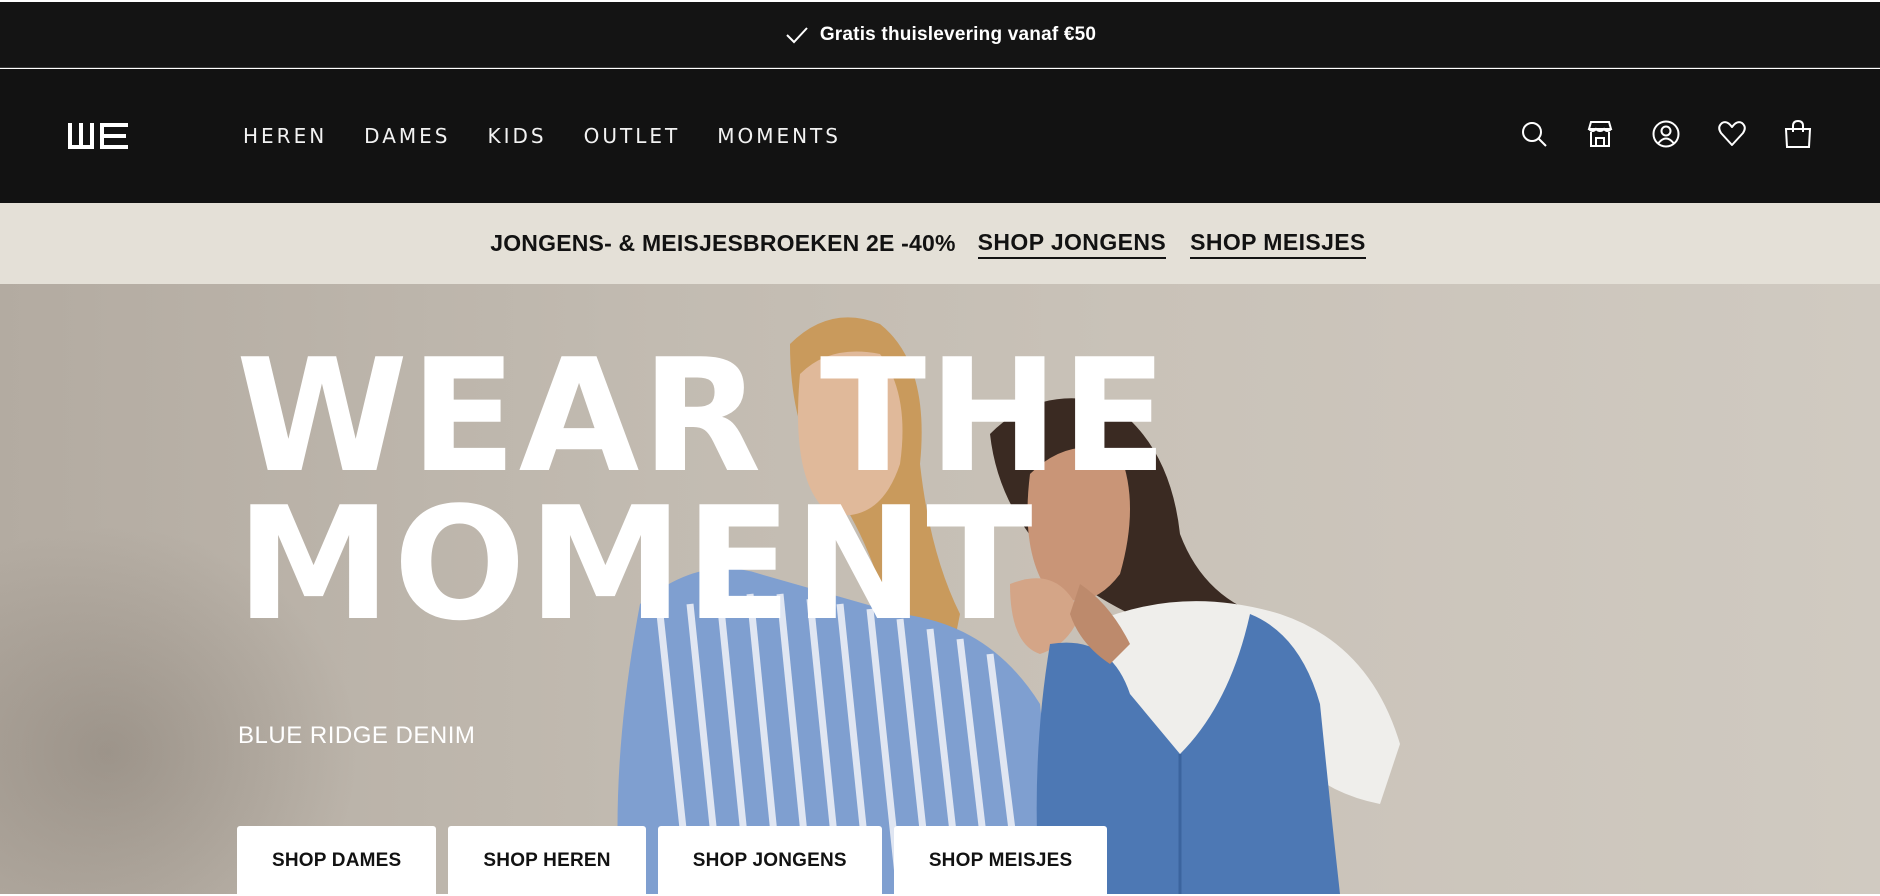 Image resolution: width=1880 pixels, height=896 pixels. What do you see at coordinates (285, 136) in the screenshot?
I see `nav-item-heren: HEREN` at bounding box center [285, 136].